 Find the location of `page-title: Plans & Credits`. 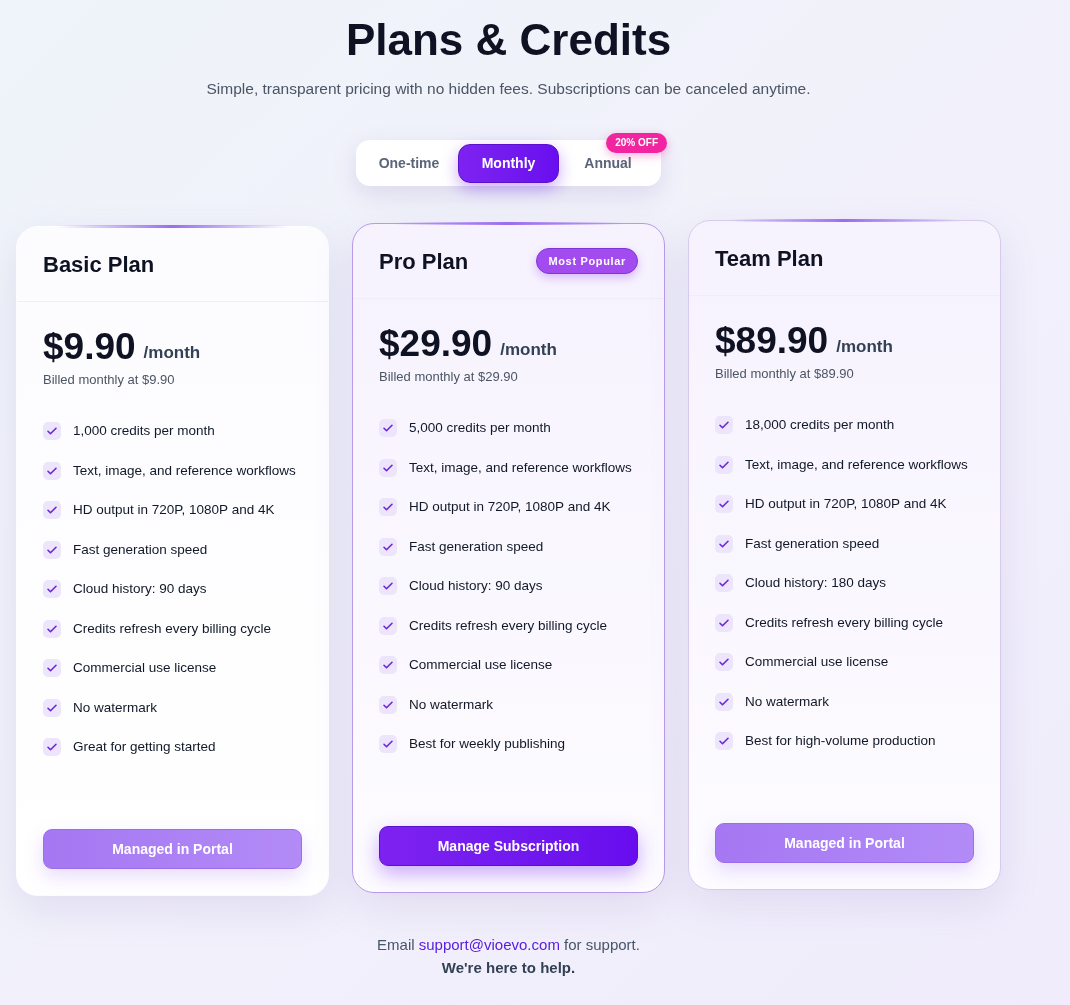

page-title: Plans & Credits is located at coordinates (508, 40).